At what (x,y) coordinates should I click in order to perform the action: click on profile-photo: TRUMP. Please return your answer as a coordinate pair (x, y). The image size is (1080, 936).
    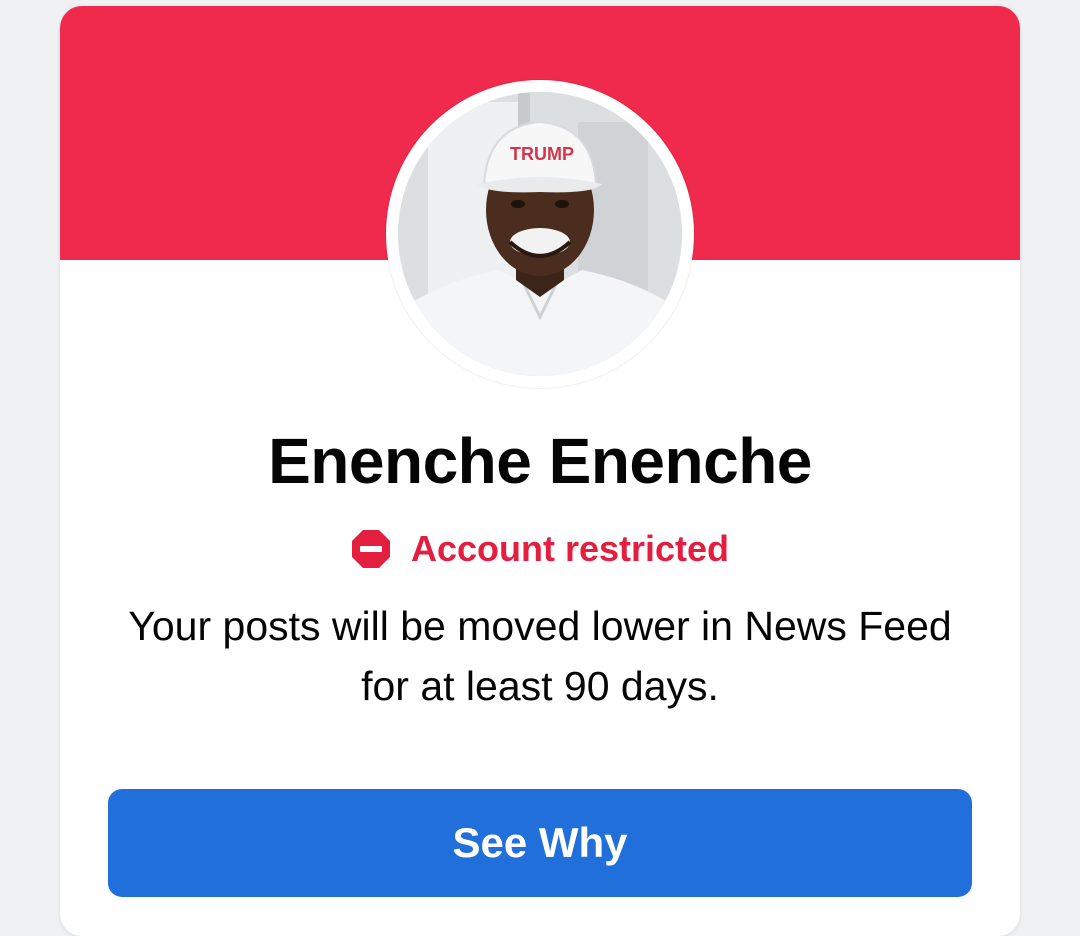
    Looking at the image, I should click on (540, 234).